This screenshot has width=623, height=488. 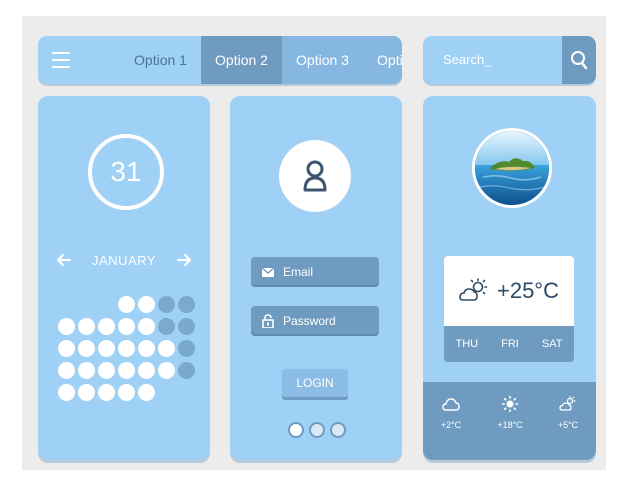 I want to click on email-field: Email, so click(x=315, y=272).